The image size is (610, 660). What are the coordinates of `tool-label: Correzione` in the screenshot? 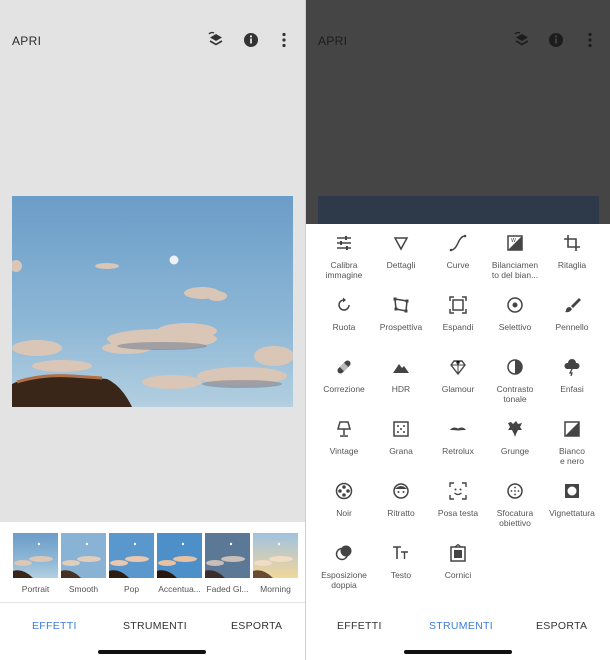 It's located at (344, 389).